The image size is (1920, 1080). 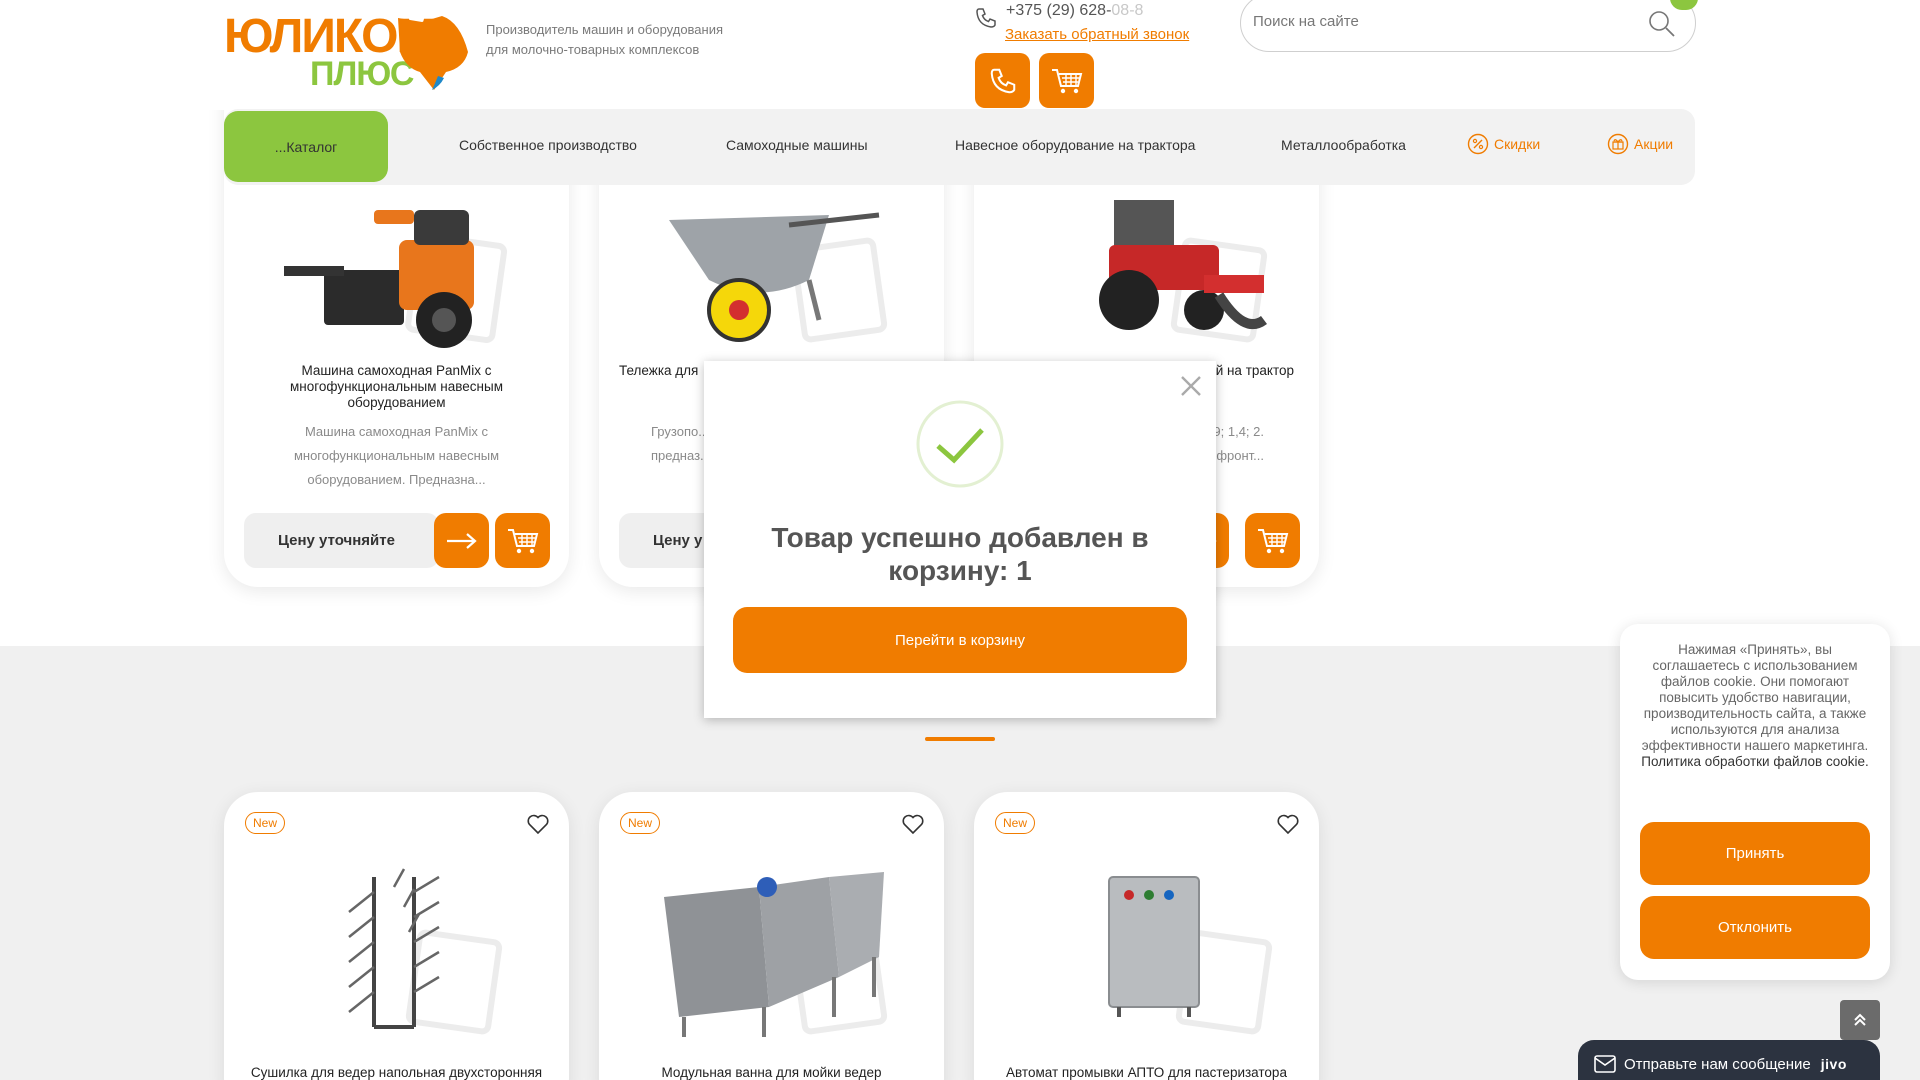 What do you see at coordinates (1343, 145) in the screenshot?
I see `nav-item-metalworking: Металлообработка` at bounding box center [1343, 145].